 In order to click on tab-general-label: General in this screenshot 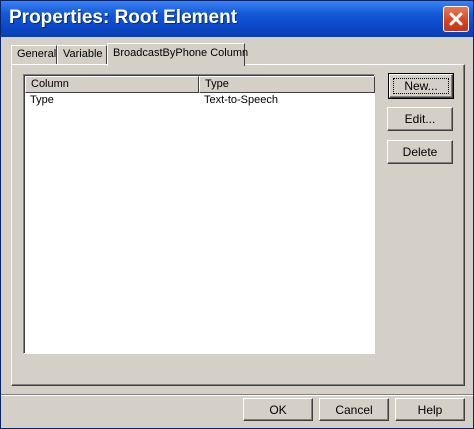, I will do `click(37, 54)`.